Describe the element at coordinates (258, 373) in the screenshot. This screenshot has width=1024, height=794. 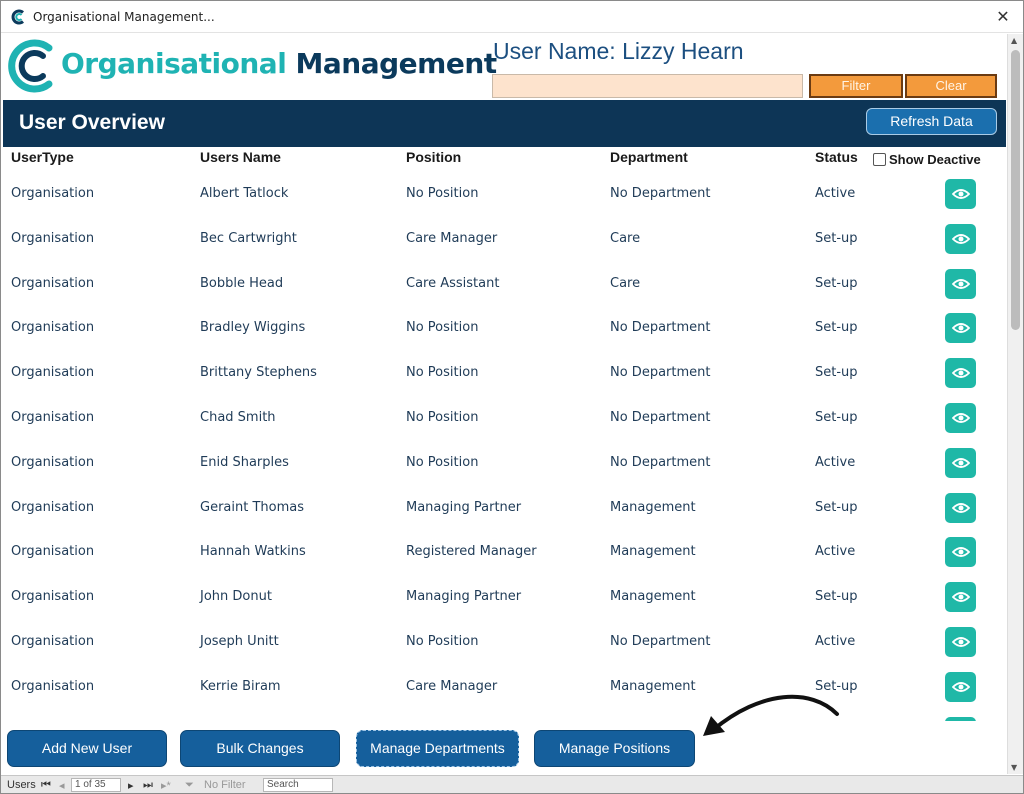
I see `cell-name: Brittany Stephens` at that location.